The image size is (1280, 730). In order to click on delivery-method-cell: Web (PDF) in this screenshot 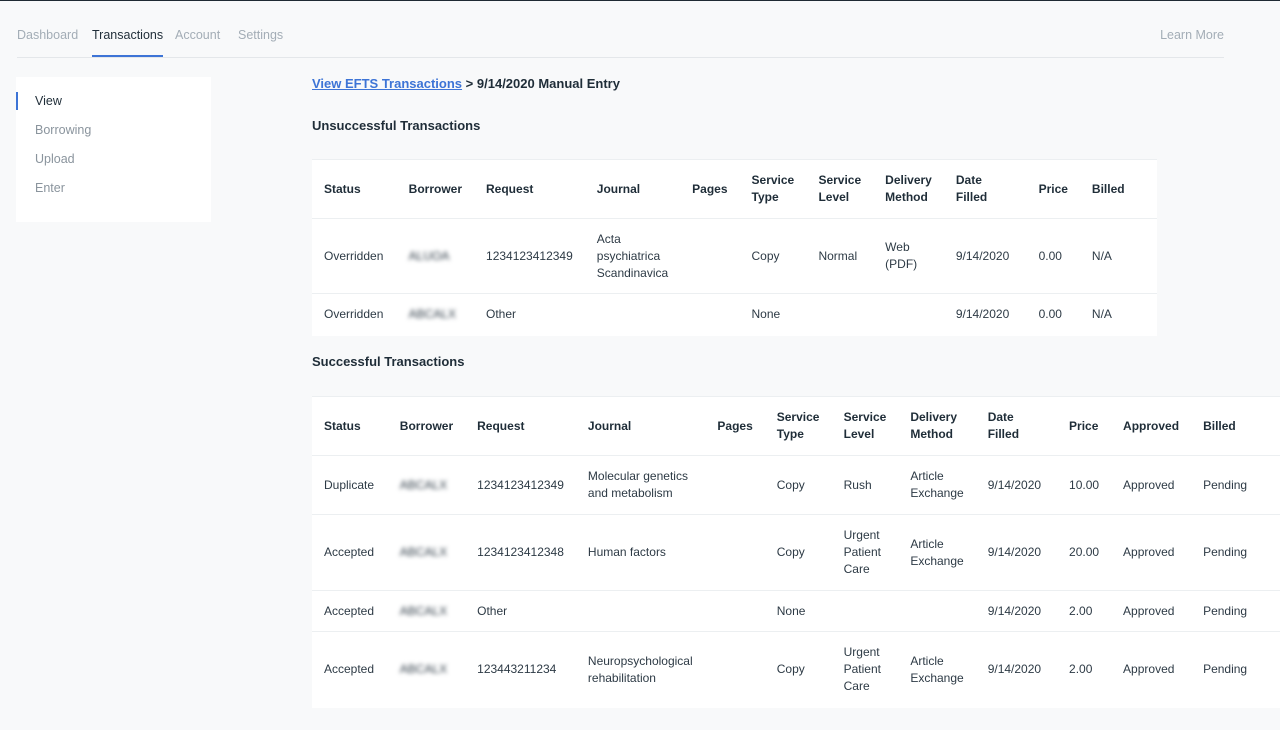, I will do `click(908, 256)`.